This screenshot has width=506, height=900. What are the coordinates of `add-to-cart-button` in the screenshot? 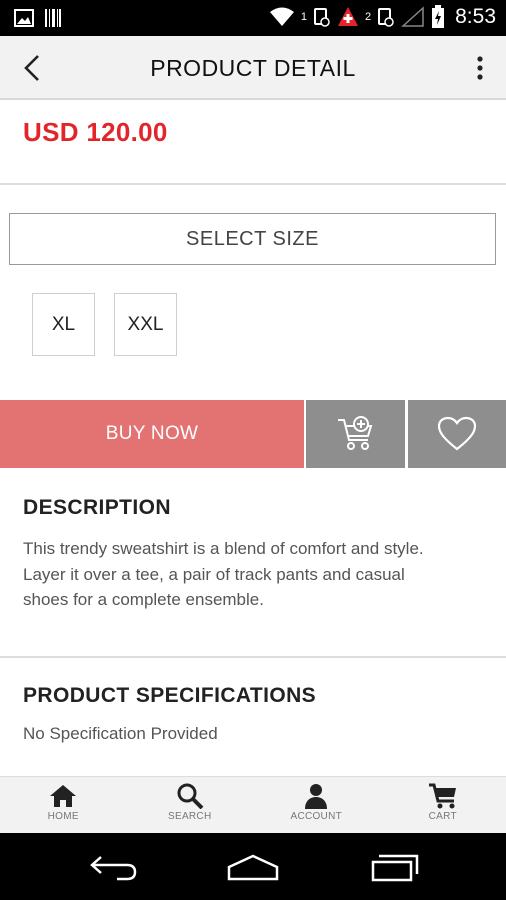 It's located at (355, 434).